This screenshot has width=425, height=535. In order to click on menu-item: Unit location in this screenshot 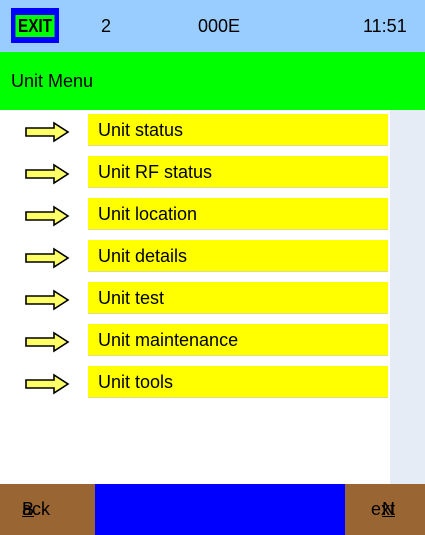, I will do `click(195, 215)`.